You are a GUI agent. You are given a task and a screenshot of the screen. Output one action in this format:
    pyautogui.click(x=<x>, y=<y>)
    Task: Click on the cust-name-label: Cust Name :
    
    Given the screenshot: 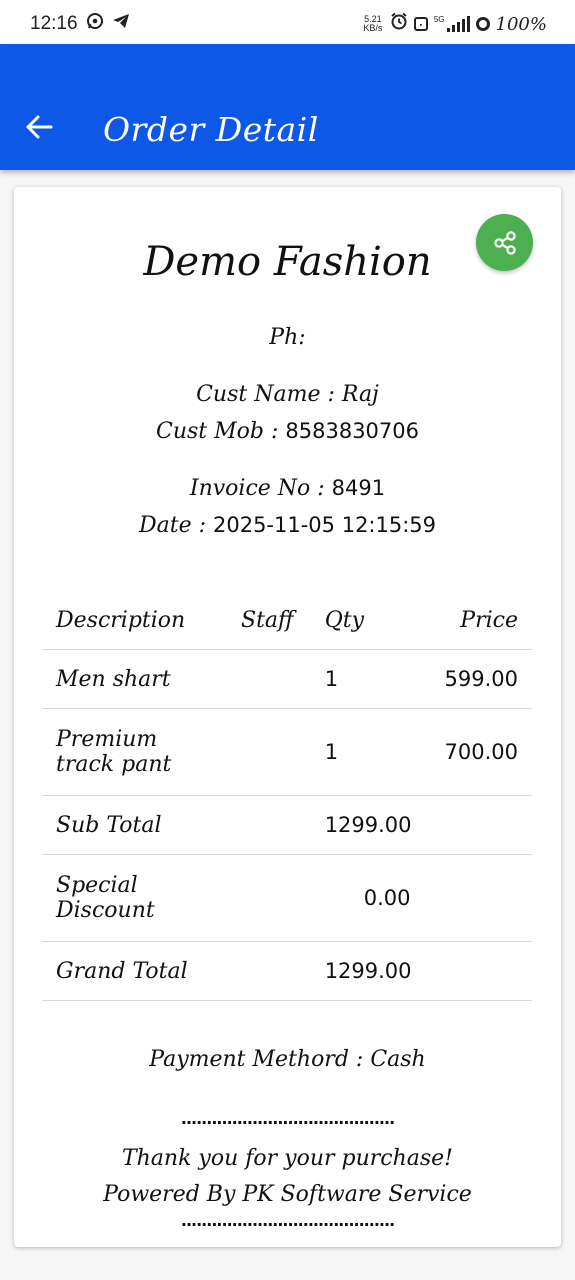 What is the action you would take?
    pyautogui.click(x=269, y=394)
    